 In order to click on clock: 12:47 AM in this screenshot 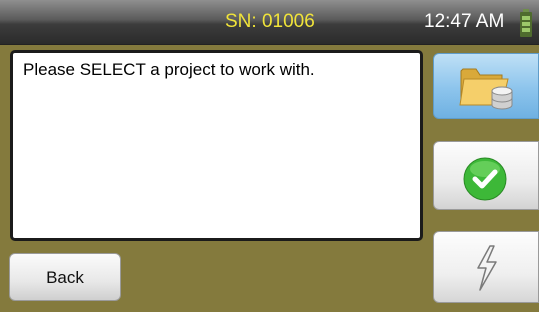, I will do `click(464, 21)`.